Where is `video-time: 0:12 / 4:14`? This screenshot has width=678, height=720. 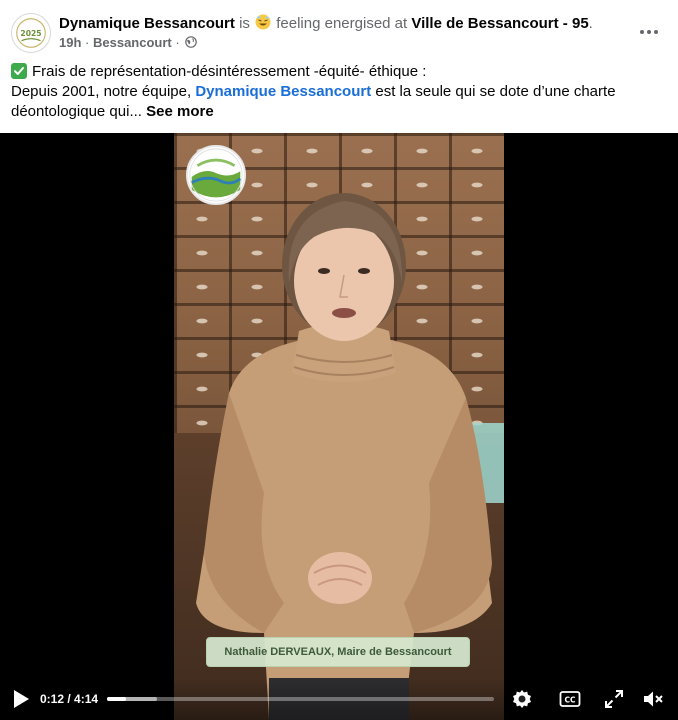 video-time: 0:12 / 4:14 is located at coordinates (69, 699).